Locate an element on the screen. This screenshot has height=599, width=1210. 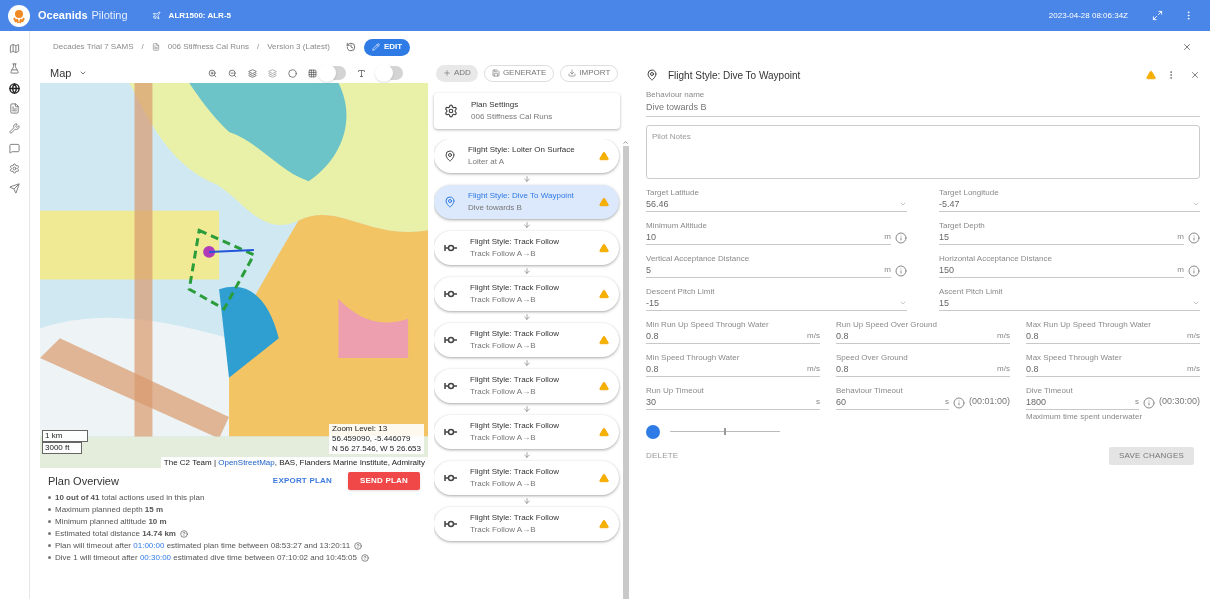
plan-settings-card: Plan Settings 006 Stiffness Cal Runs is located at coordinates (527, 111).